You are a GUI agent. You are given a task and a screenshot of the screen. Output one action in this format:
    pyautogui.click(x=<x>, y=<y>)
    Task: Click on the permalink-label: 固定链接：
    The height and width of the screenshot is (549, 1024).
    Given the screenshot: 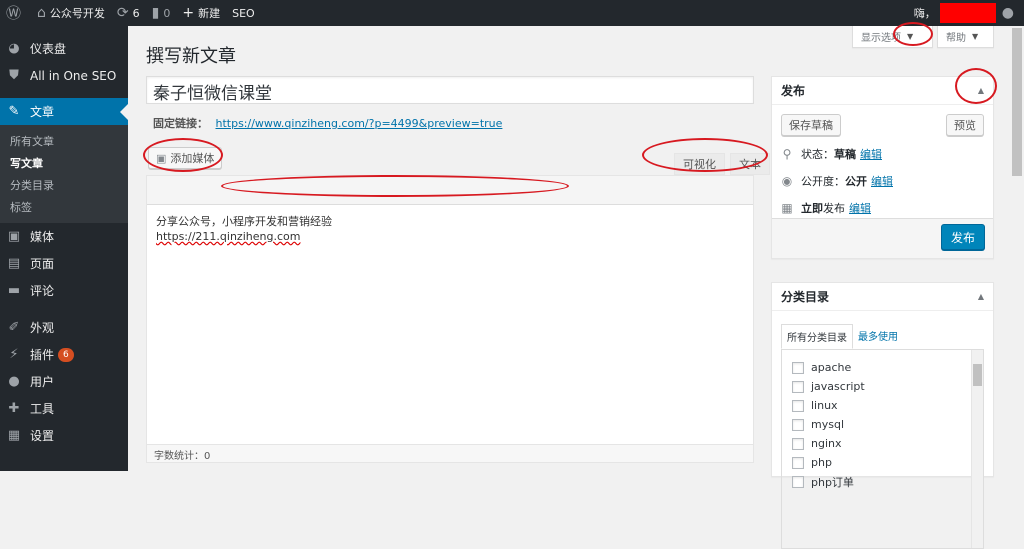 What is the action you would take?
    pyautogui.click(x=180, y=123)
    